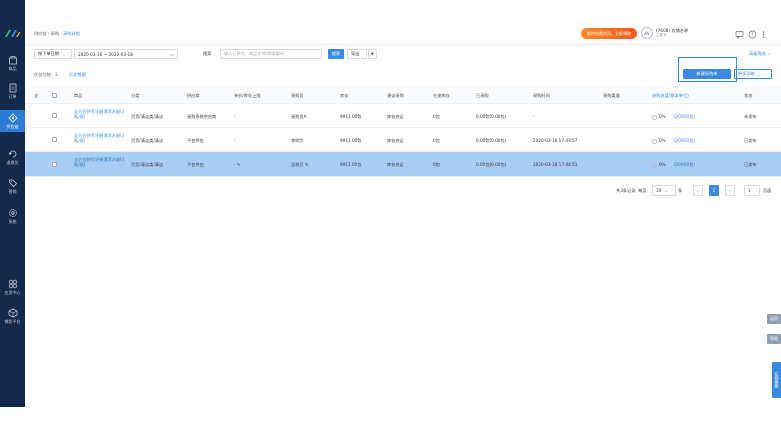 The image size is (781, 431). Describe the element at coordinates (662, 164) in the screenshot. I see `progress-percent: 0%` at that location.